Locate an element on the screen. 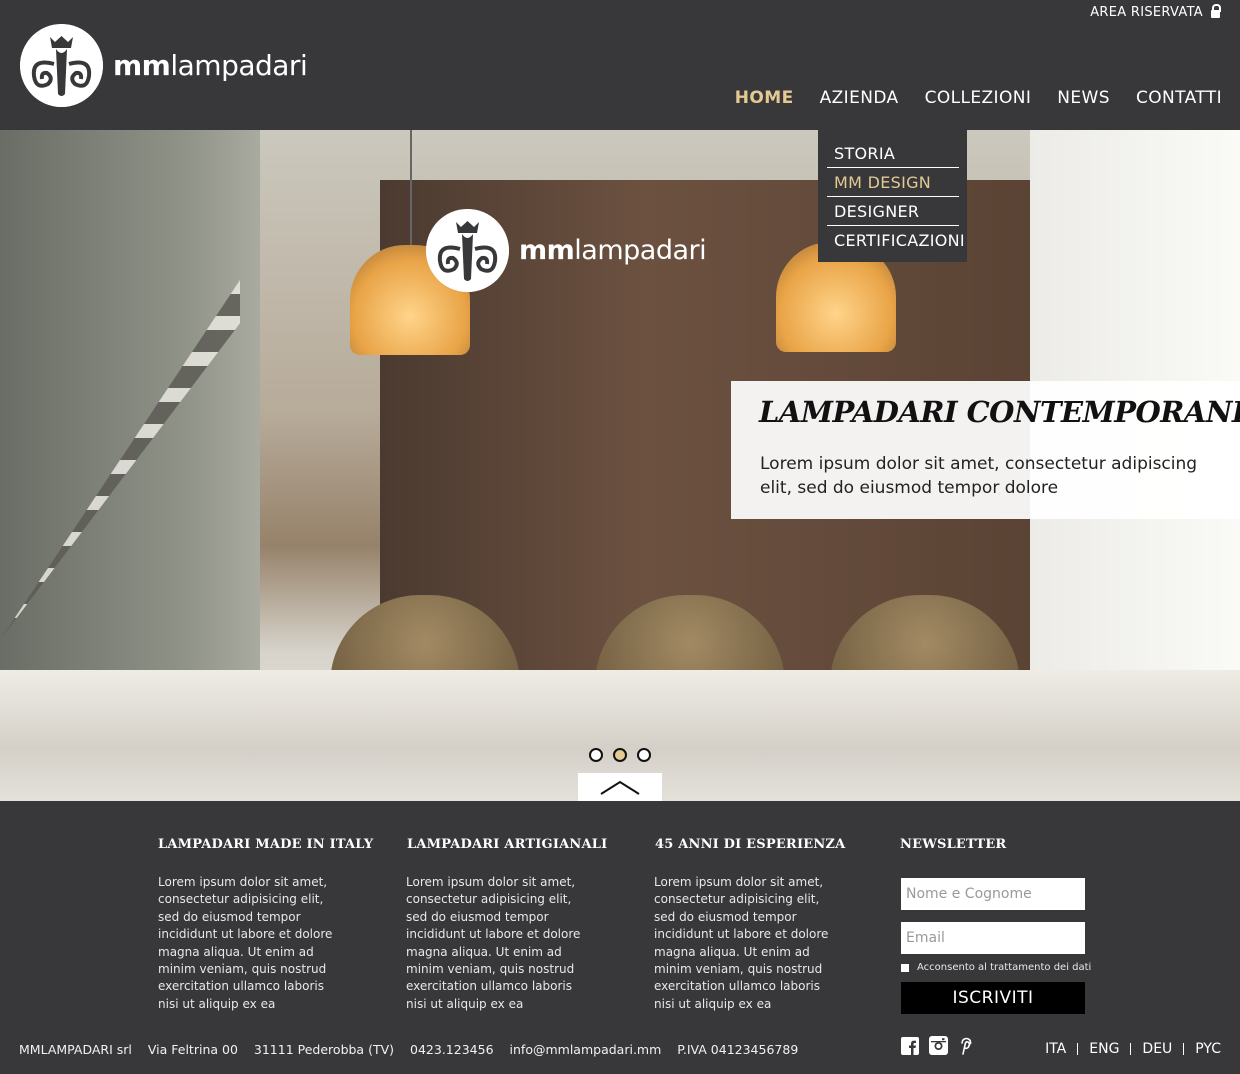 This screenshot has width=1240, height=1074. name-field: Nome e Cognome is located at coordinates (993, 894).